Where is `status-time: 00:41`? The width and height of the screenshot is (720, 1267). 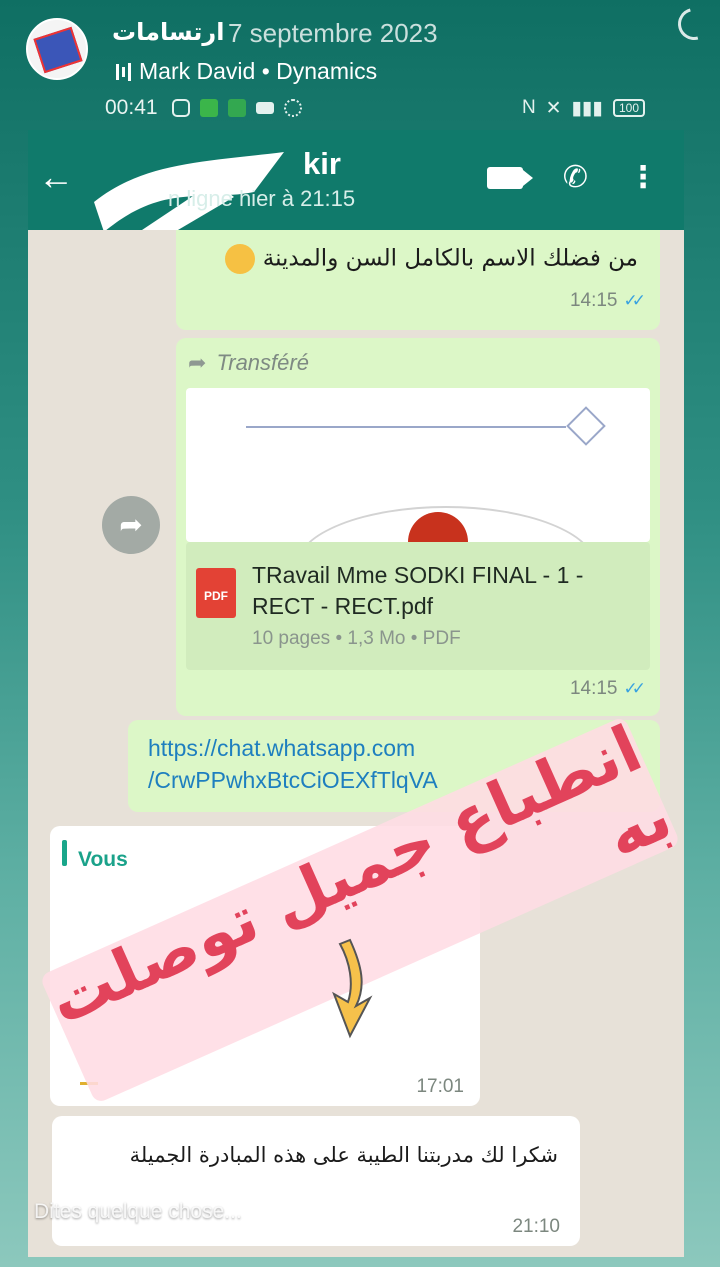
status-time: 00:41 is located at coordinates (131, 107).